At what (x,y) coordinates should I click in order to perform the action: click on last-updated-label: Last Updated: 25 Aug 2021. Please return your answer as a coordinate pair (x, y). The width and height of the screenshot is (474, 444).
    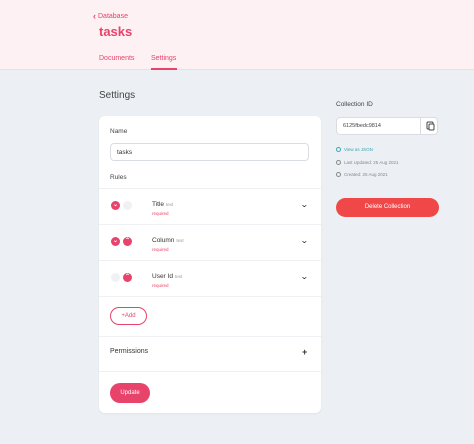
    Looking at the image, I should click on (371, 162).